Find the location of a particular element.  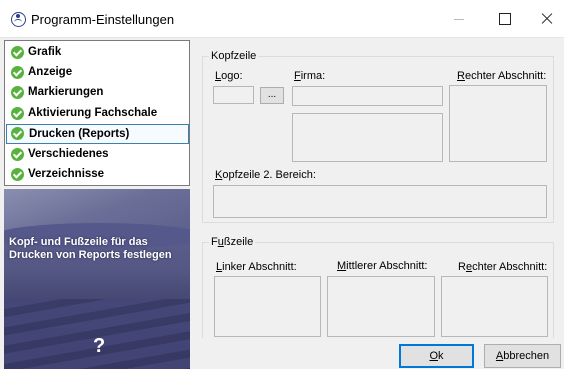

logo-field is located at coordinates (233, 95).